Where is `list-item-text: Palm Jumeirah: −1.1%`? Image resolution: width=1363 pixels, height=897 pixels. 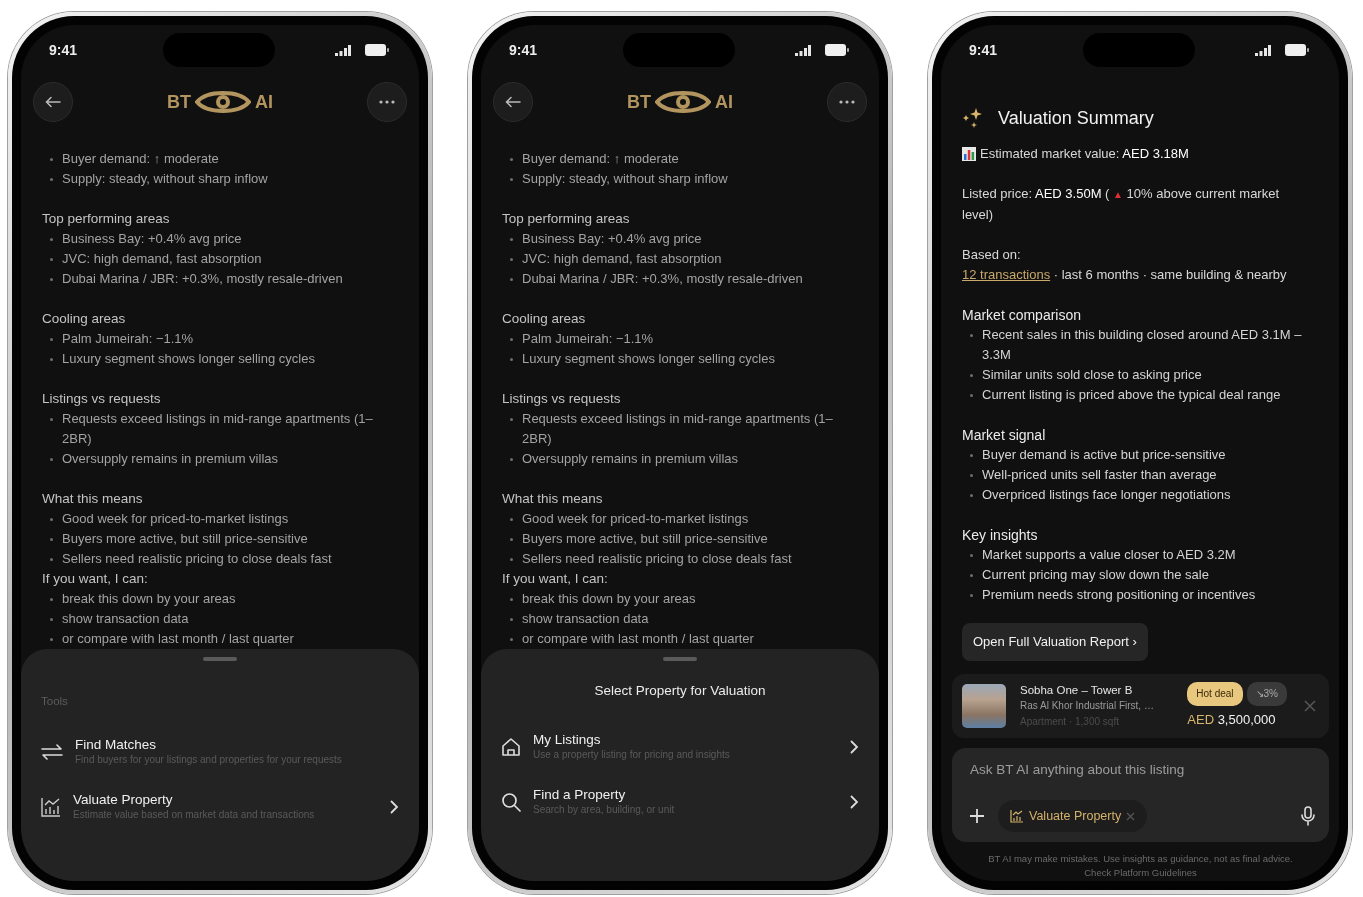 list-item-text: Palm Jumeirah: −1.1% is located at coordinates (588, 339).